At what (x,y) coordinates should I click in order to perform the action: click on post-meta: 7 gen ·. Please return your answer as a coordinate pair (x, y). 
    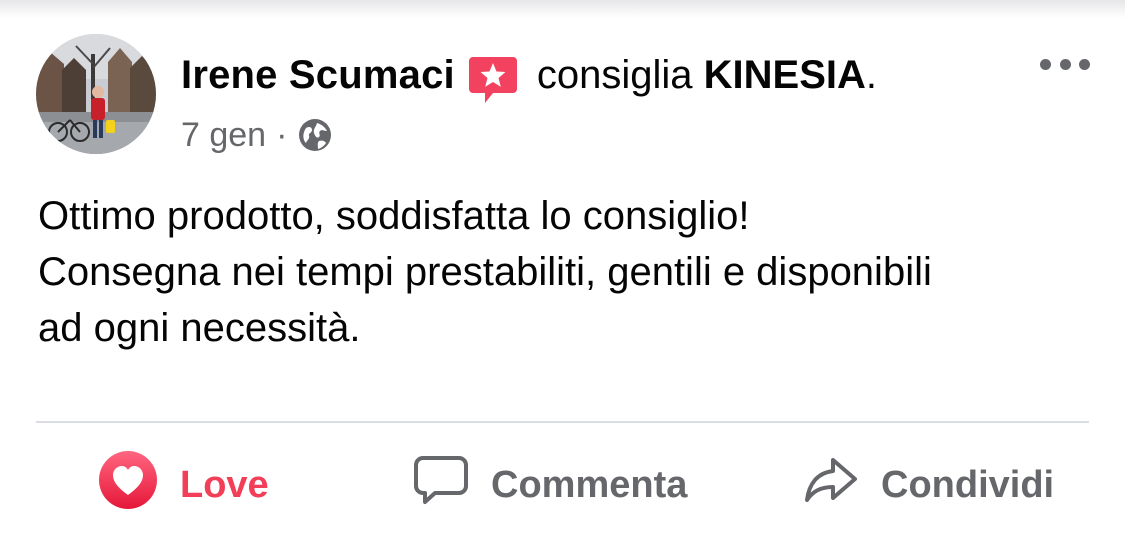
    Looking at the image, I should click on (257, 135).